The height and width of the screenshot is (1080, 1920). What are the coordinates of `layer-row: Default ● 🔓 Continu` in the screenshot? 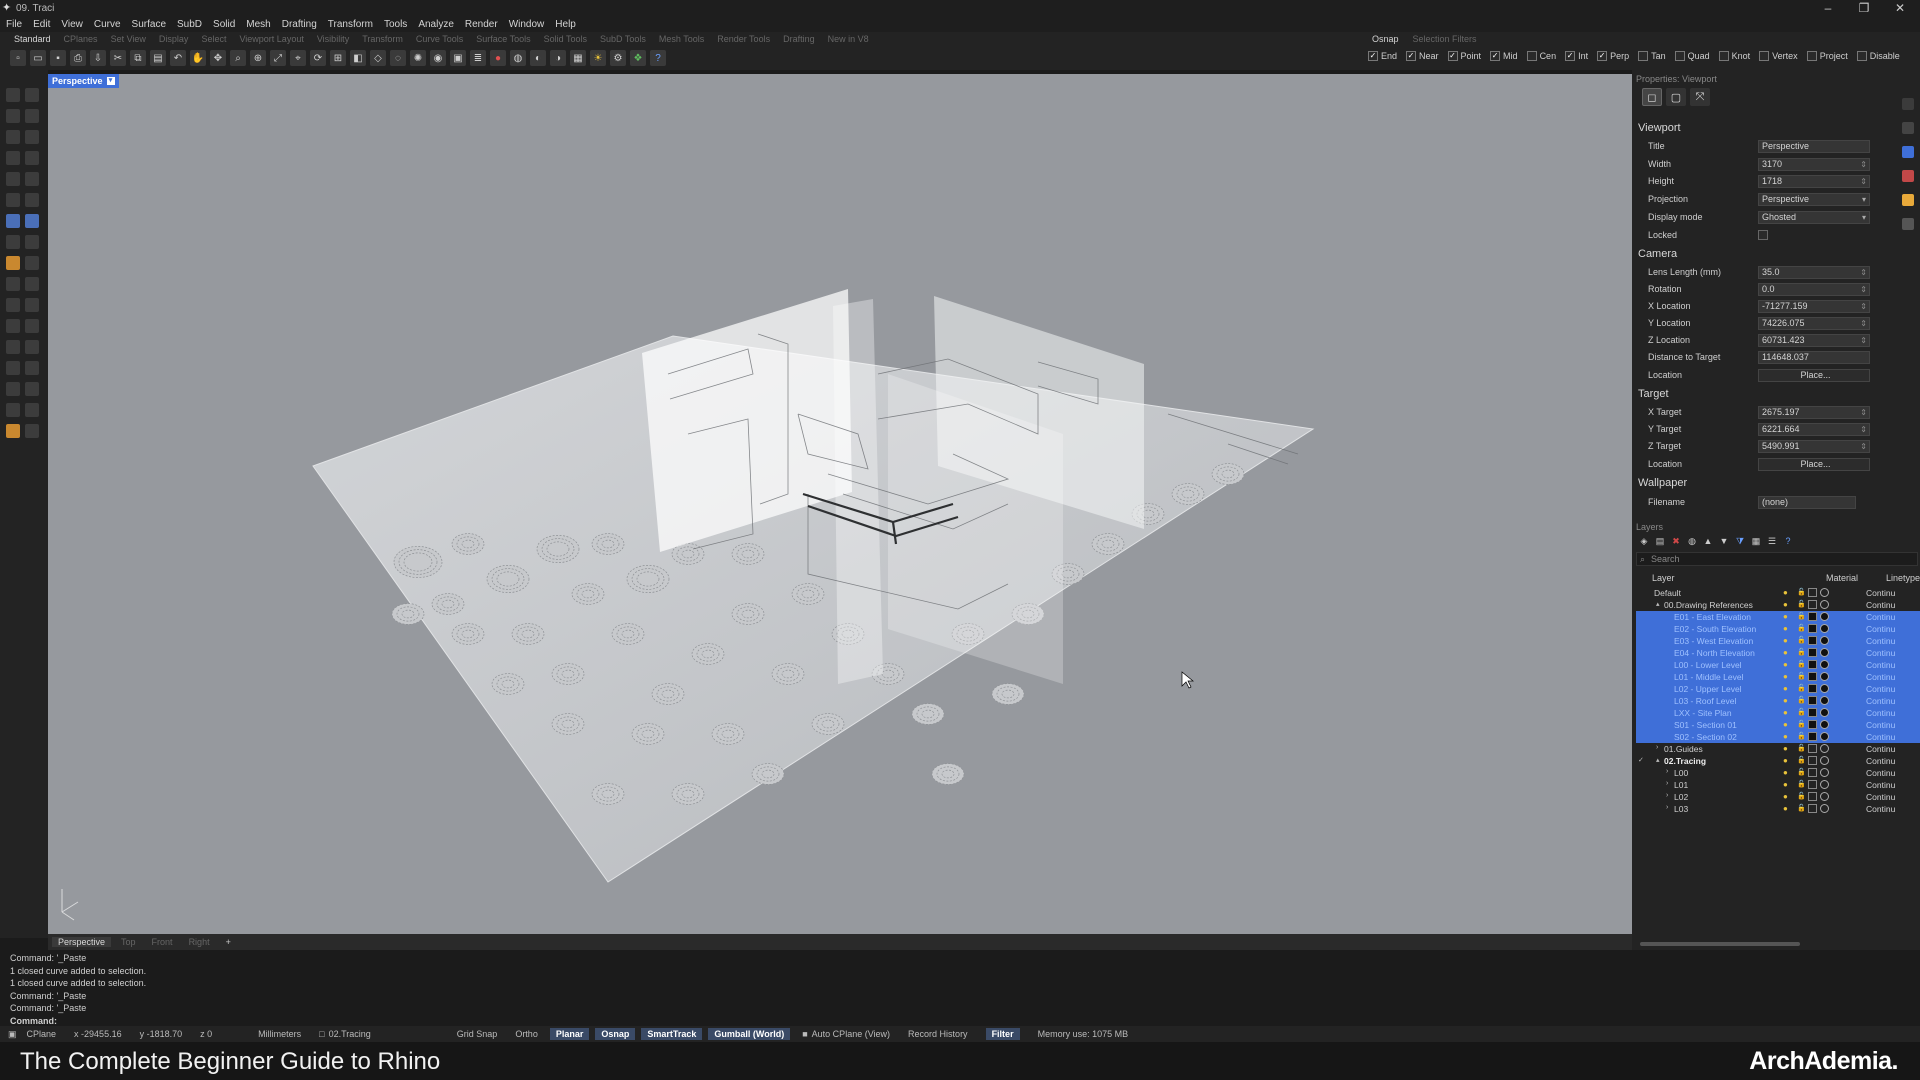 It's located at (1778, 593).